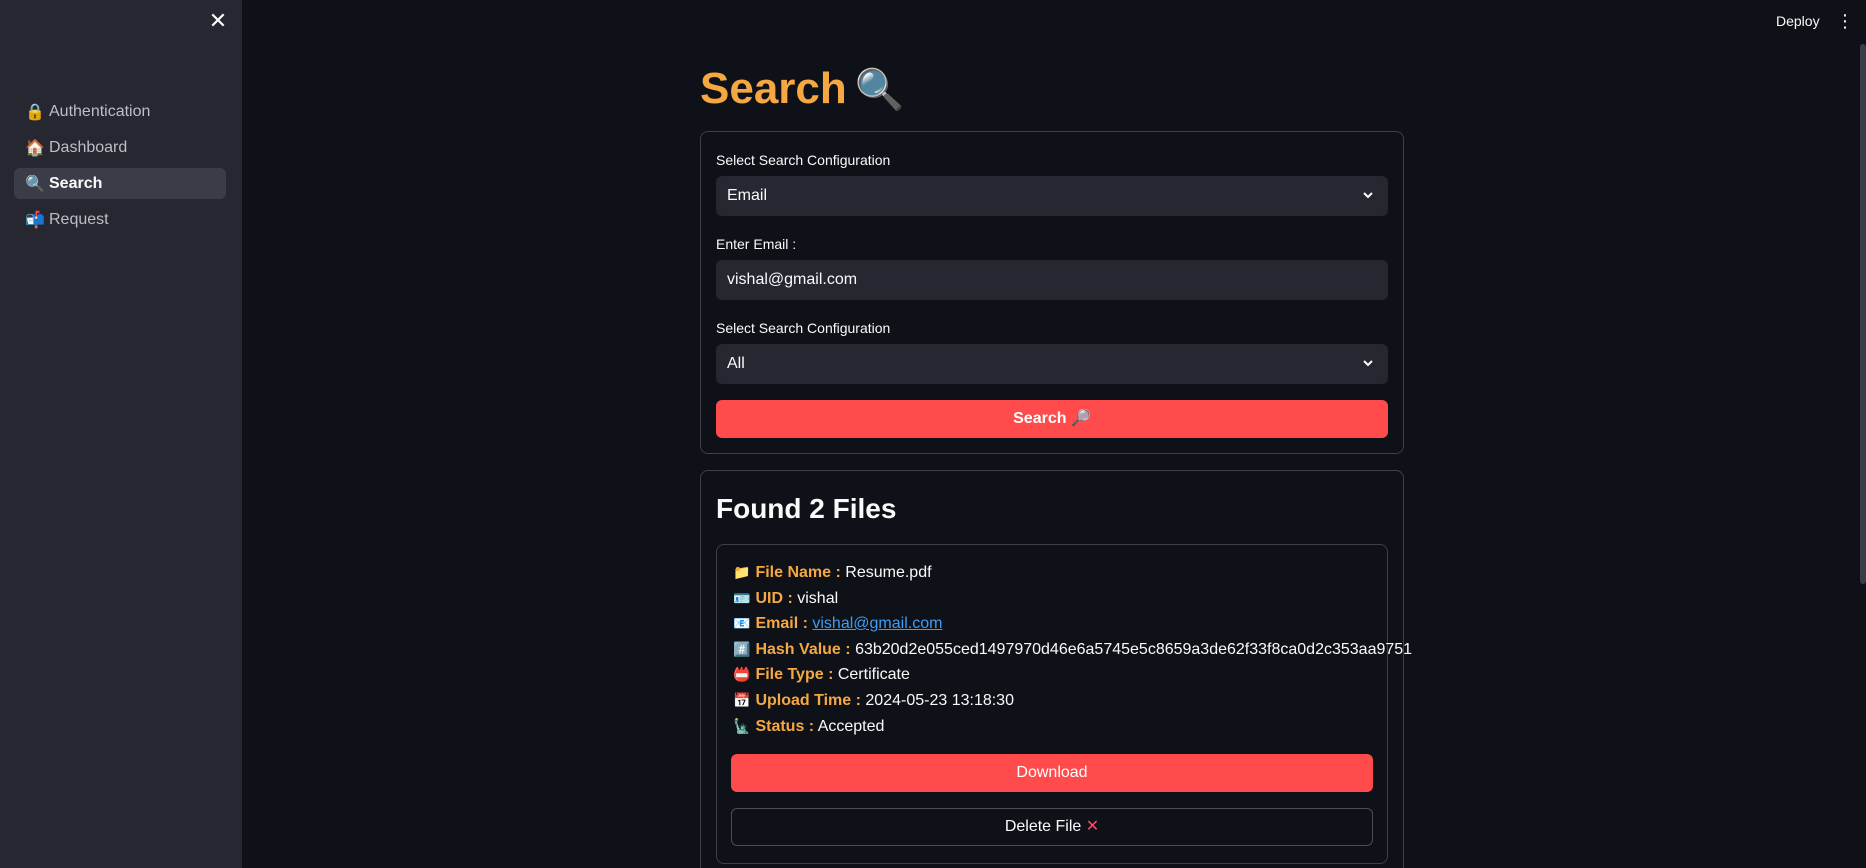 This screenshot has width=1866, height=868. Describe the element at coordinates (1052, 196) in the screenshot. I see `search-config-select: Email` at that location.